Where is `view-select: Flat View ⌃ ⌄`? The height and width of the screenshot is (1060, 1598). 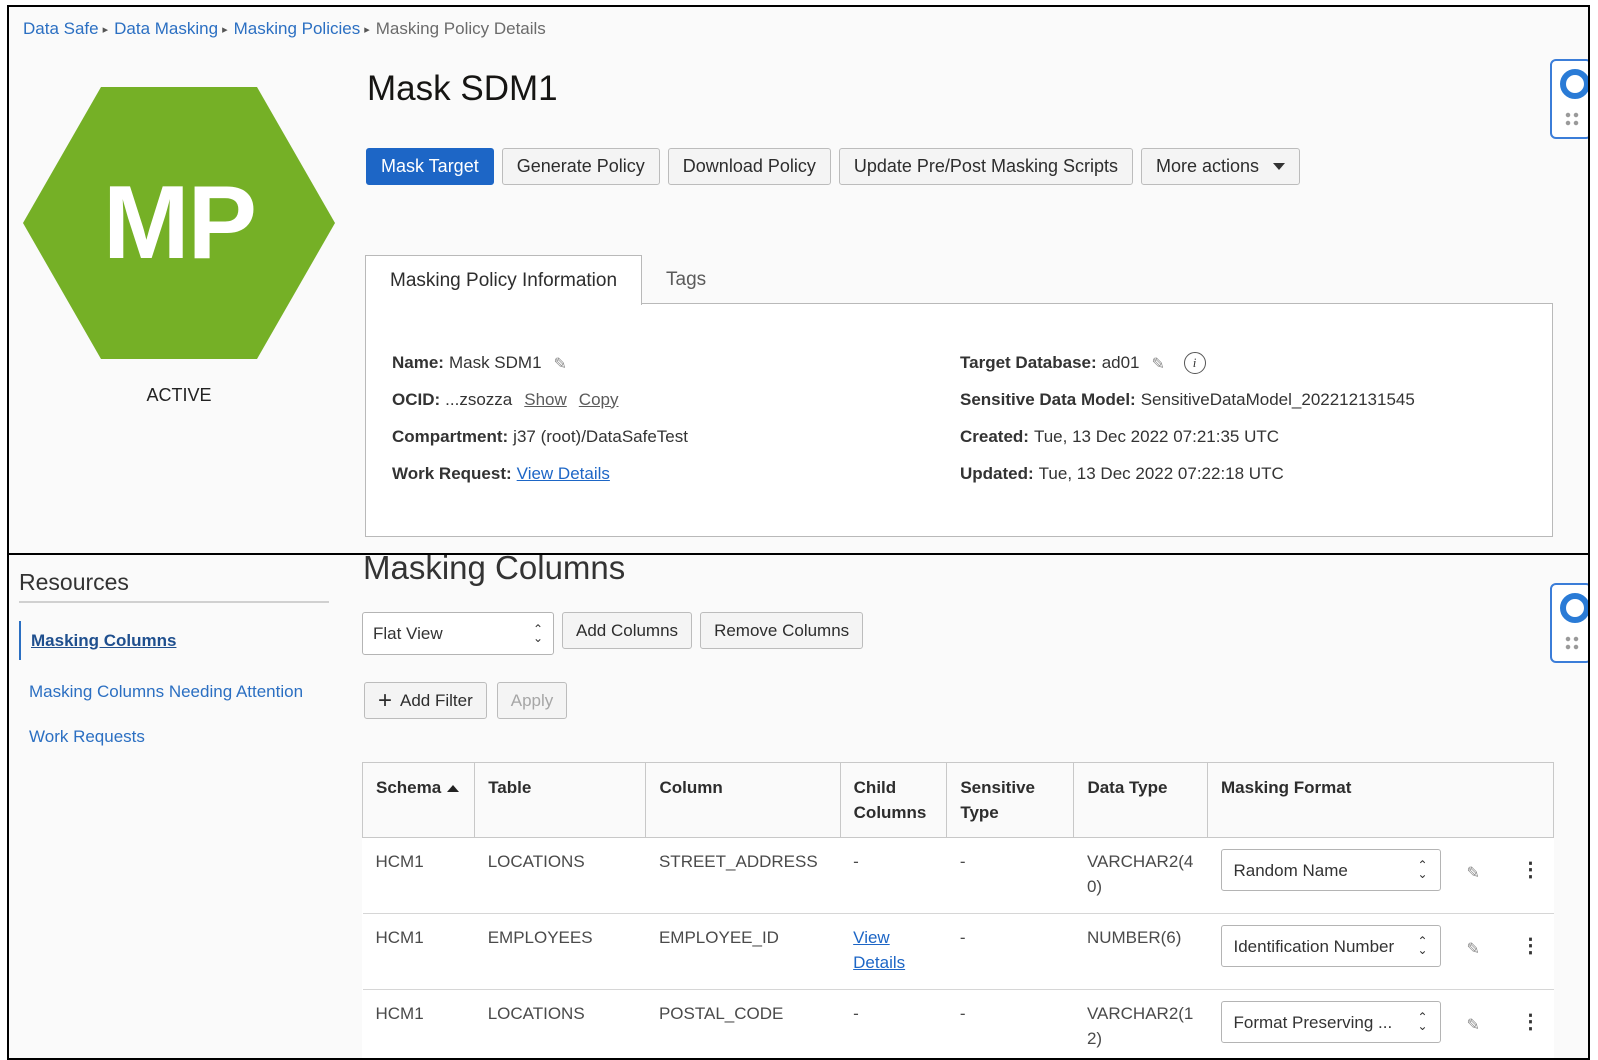
view-select: Flat View ⌃ ⌄ is located at coordinates (458, 633).